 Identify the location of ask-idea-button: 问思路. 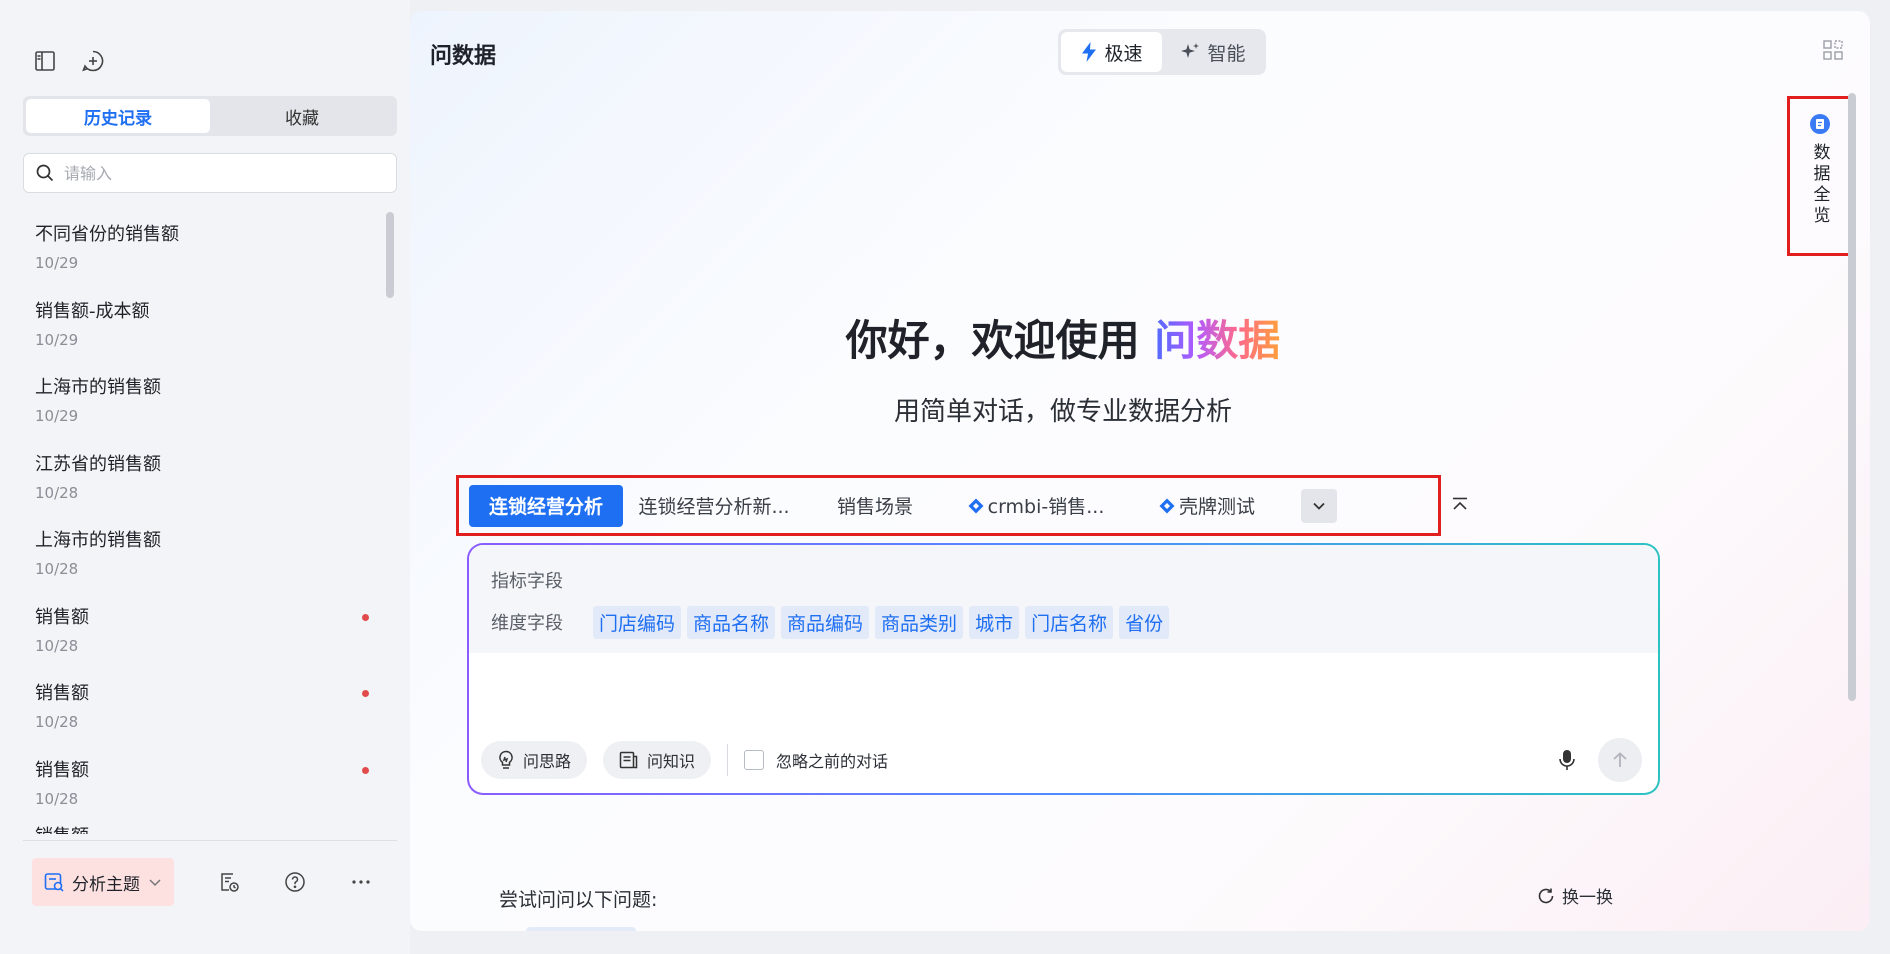
(534, 760).